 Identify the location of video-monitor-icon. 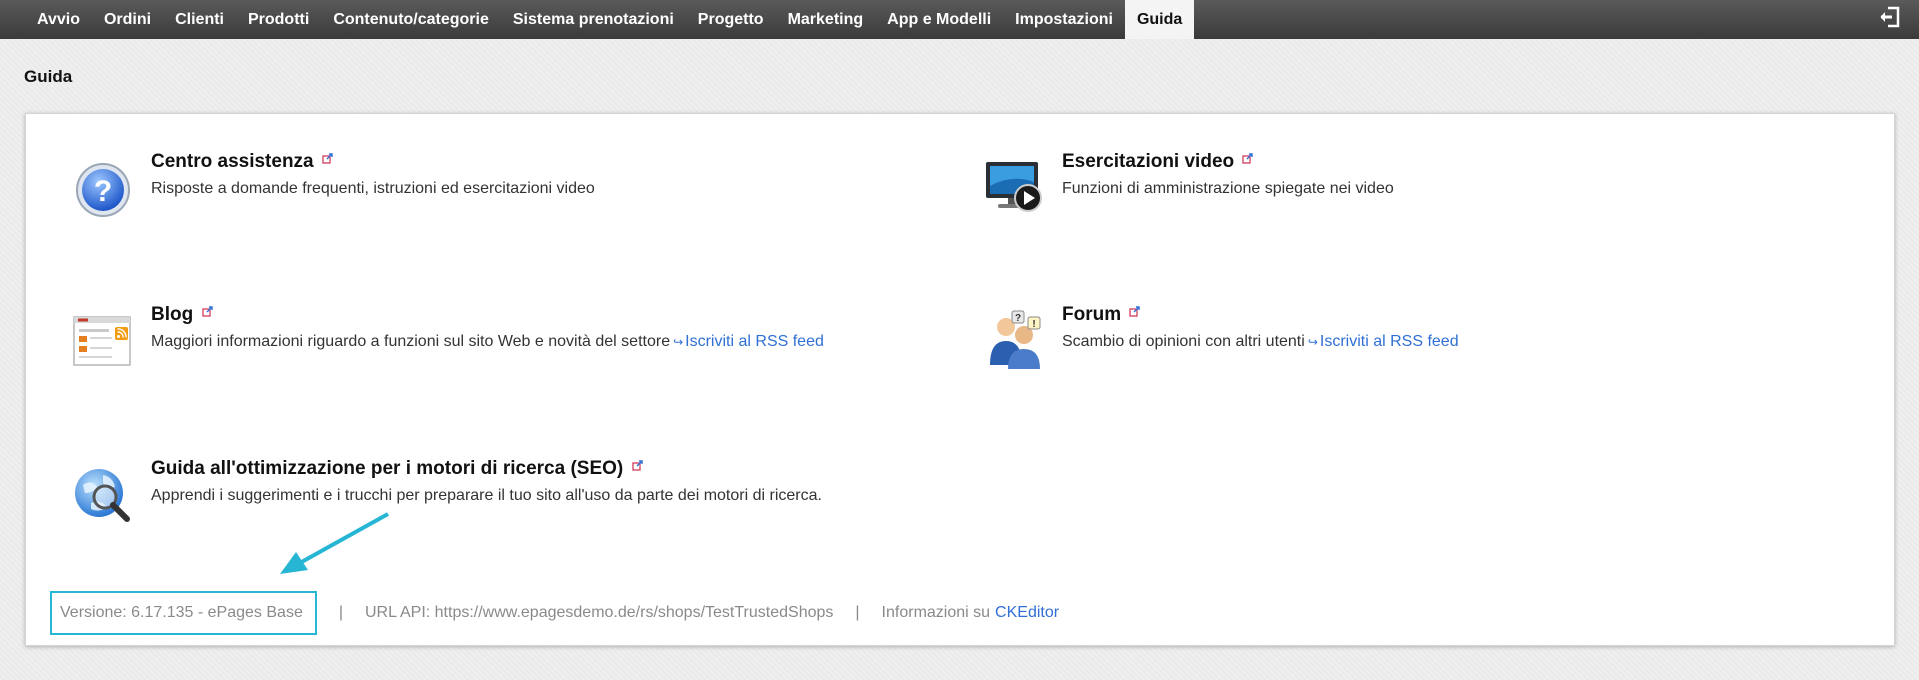
(1014, 188).